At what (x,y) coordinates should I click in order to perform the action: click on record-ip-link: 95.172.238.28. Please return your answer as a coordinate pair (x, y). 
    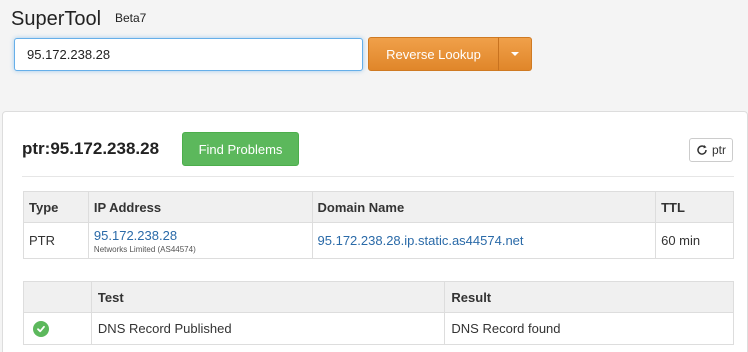
    Looking at the image, I should click on (135, 235).